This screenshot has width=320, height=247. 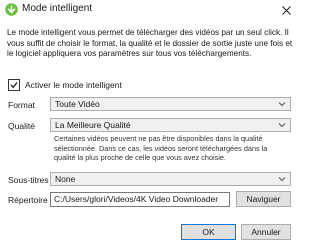 I want to click on quality-select: La Meilleure Qualité, so click(x=170, y=125).